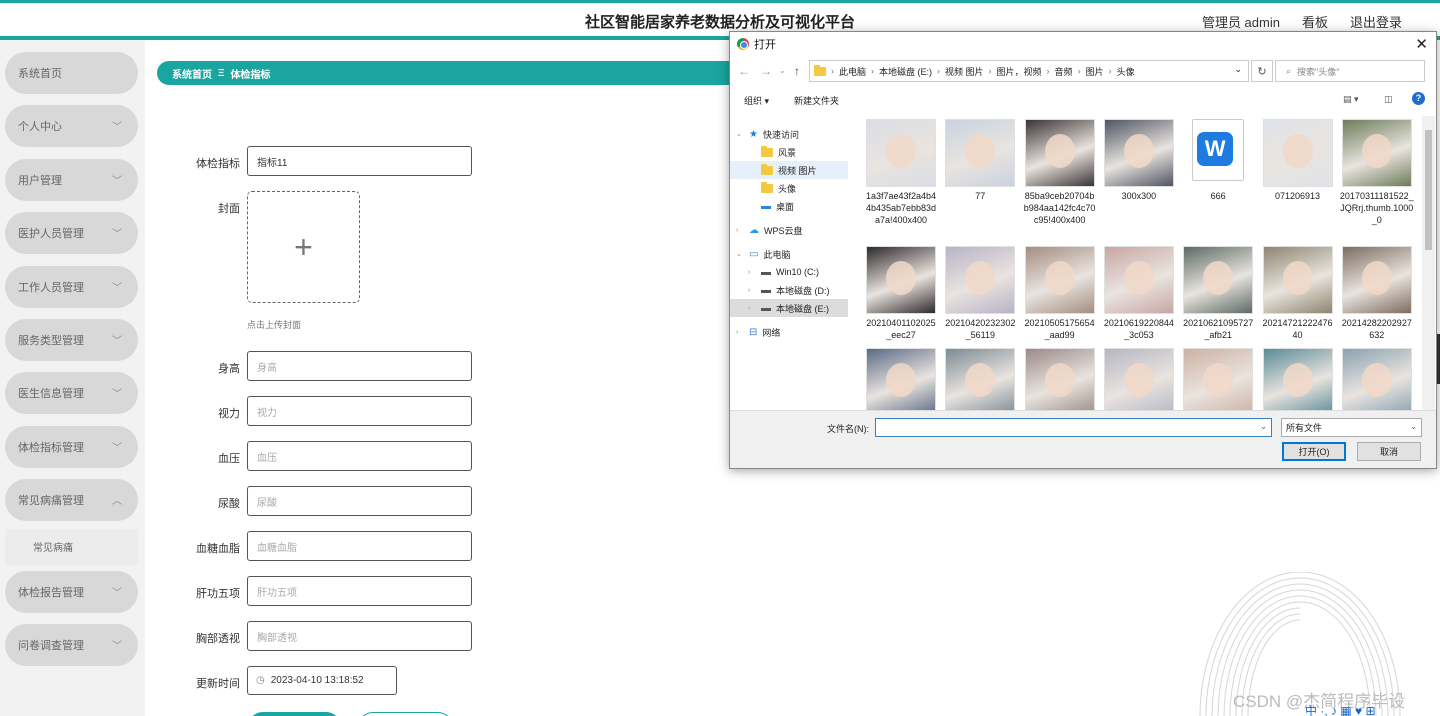 Image resolution: width=1440 pixels, height=716 pixels. Describe the element at coordinates (218, 549) in the screenshot. I see `field-label: 血糖血脂` at that location.